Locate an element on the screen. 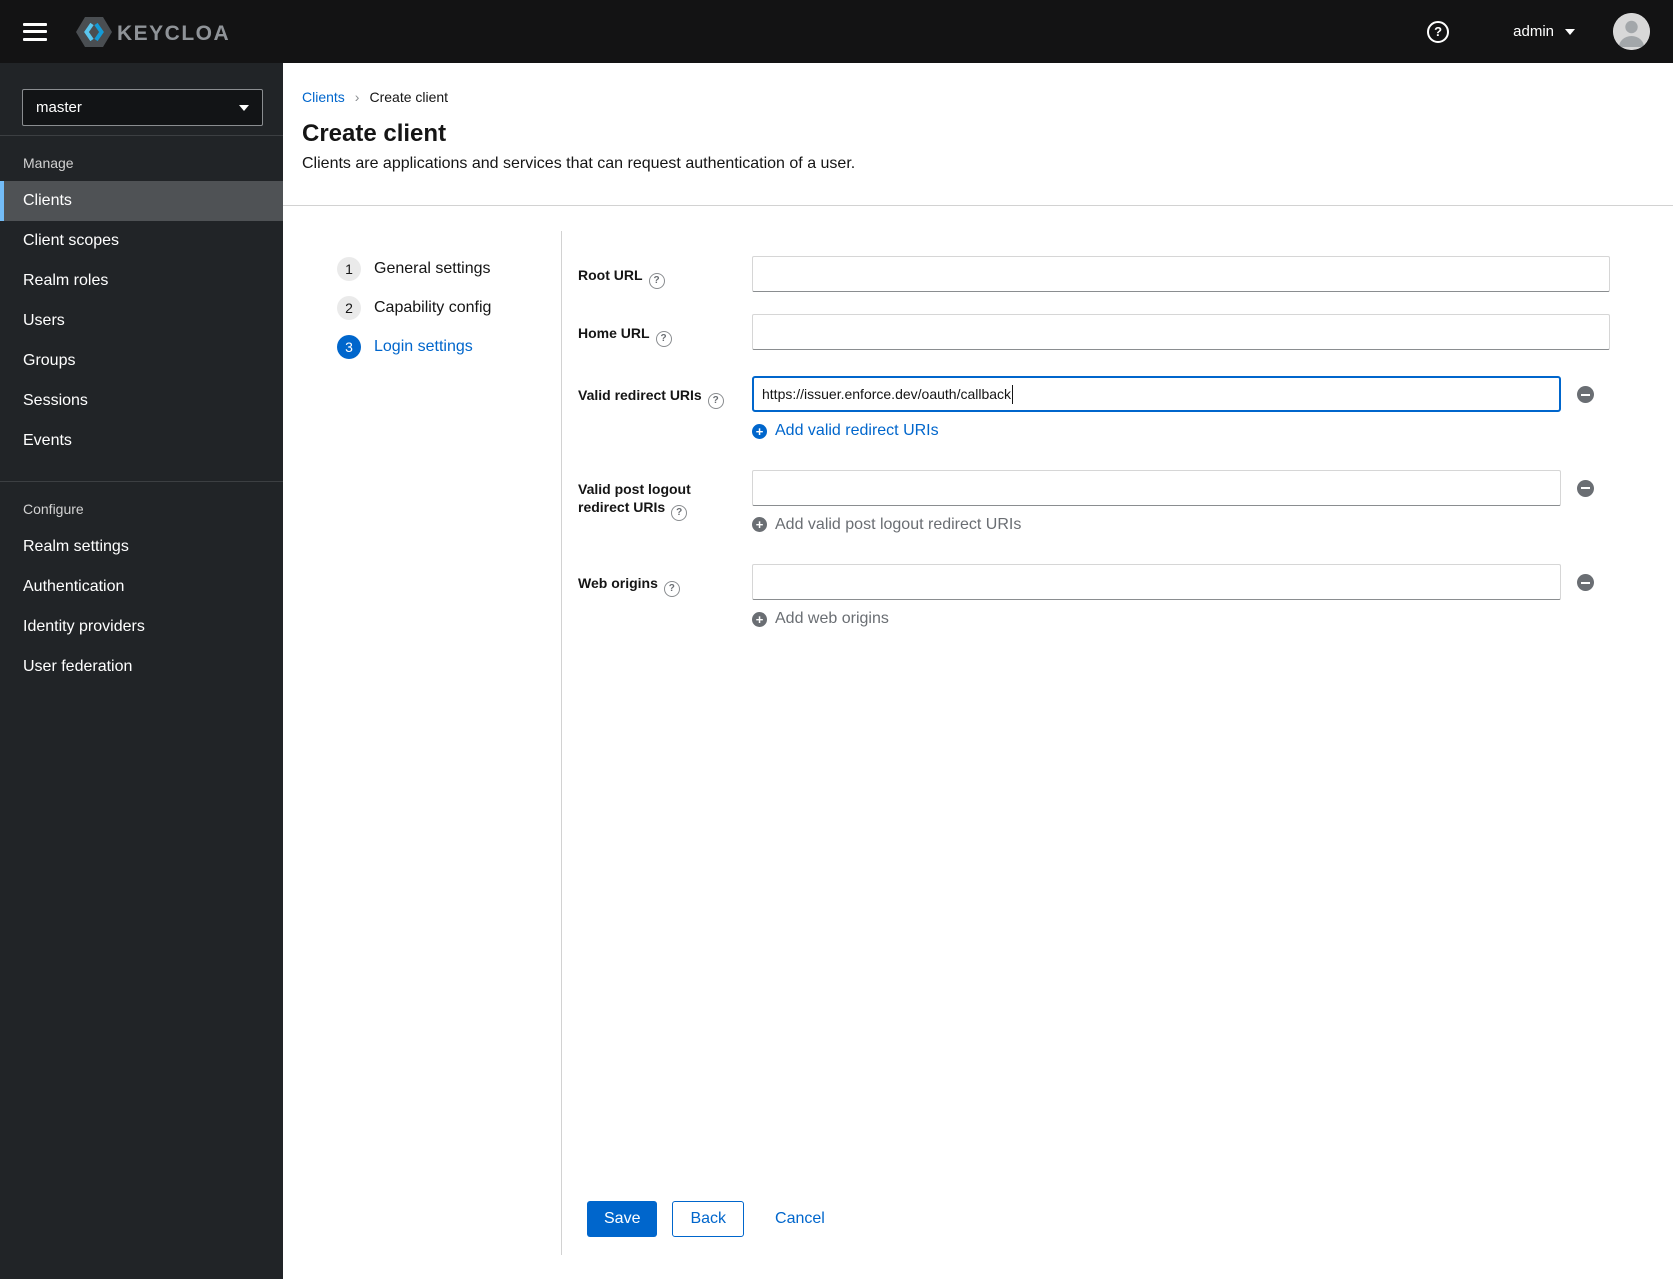  wizard-step-login-settings: 3 Login settings is located at coordinates (449, 347).